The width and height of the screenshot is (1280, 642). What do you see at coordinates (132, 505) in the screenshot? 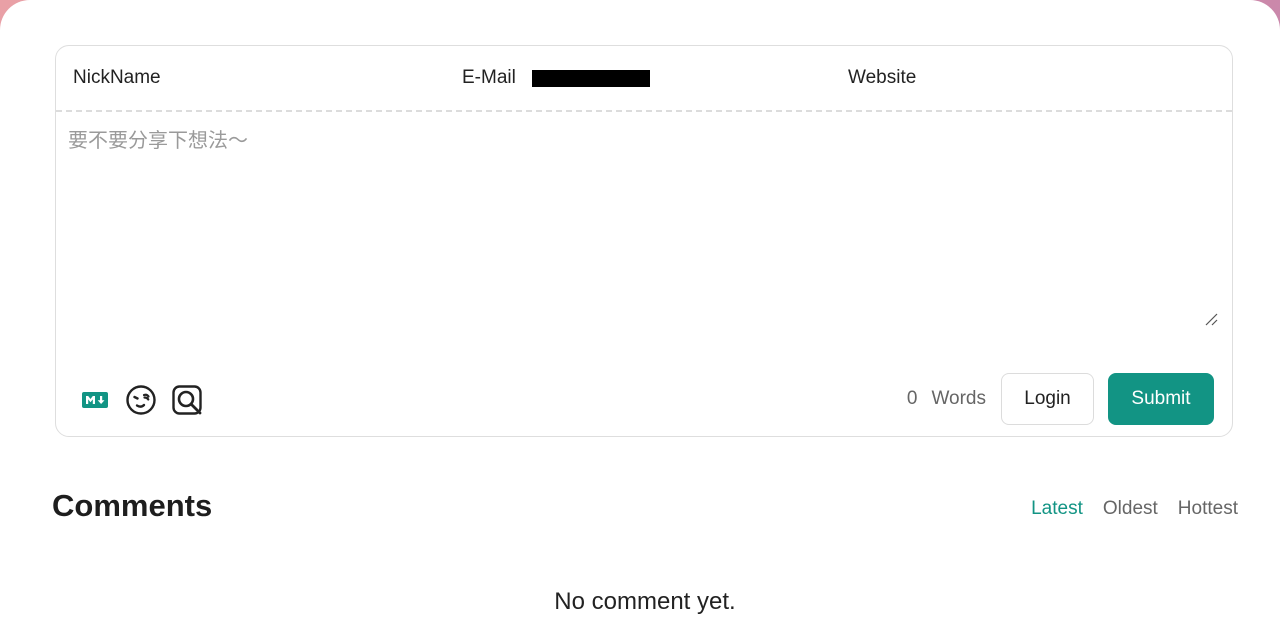
I see `comments-heading: Comments` at bounding box center [132, 505].